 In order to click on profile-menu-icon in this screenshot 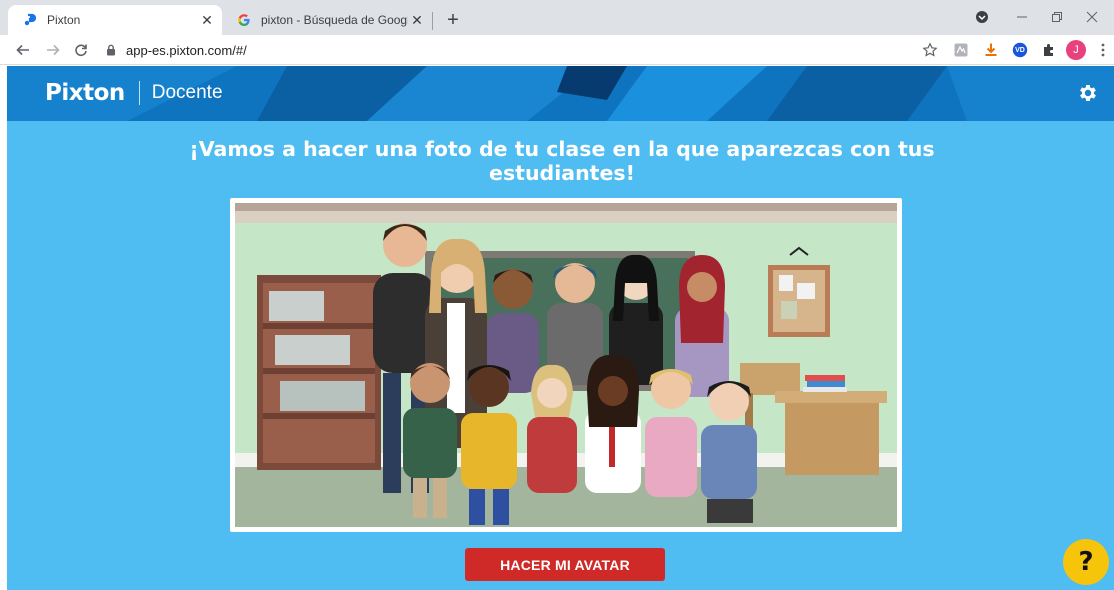, I will do `click(982, 17)`.